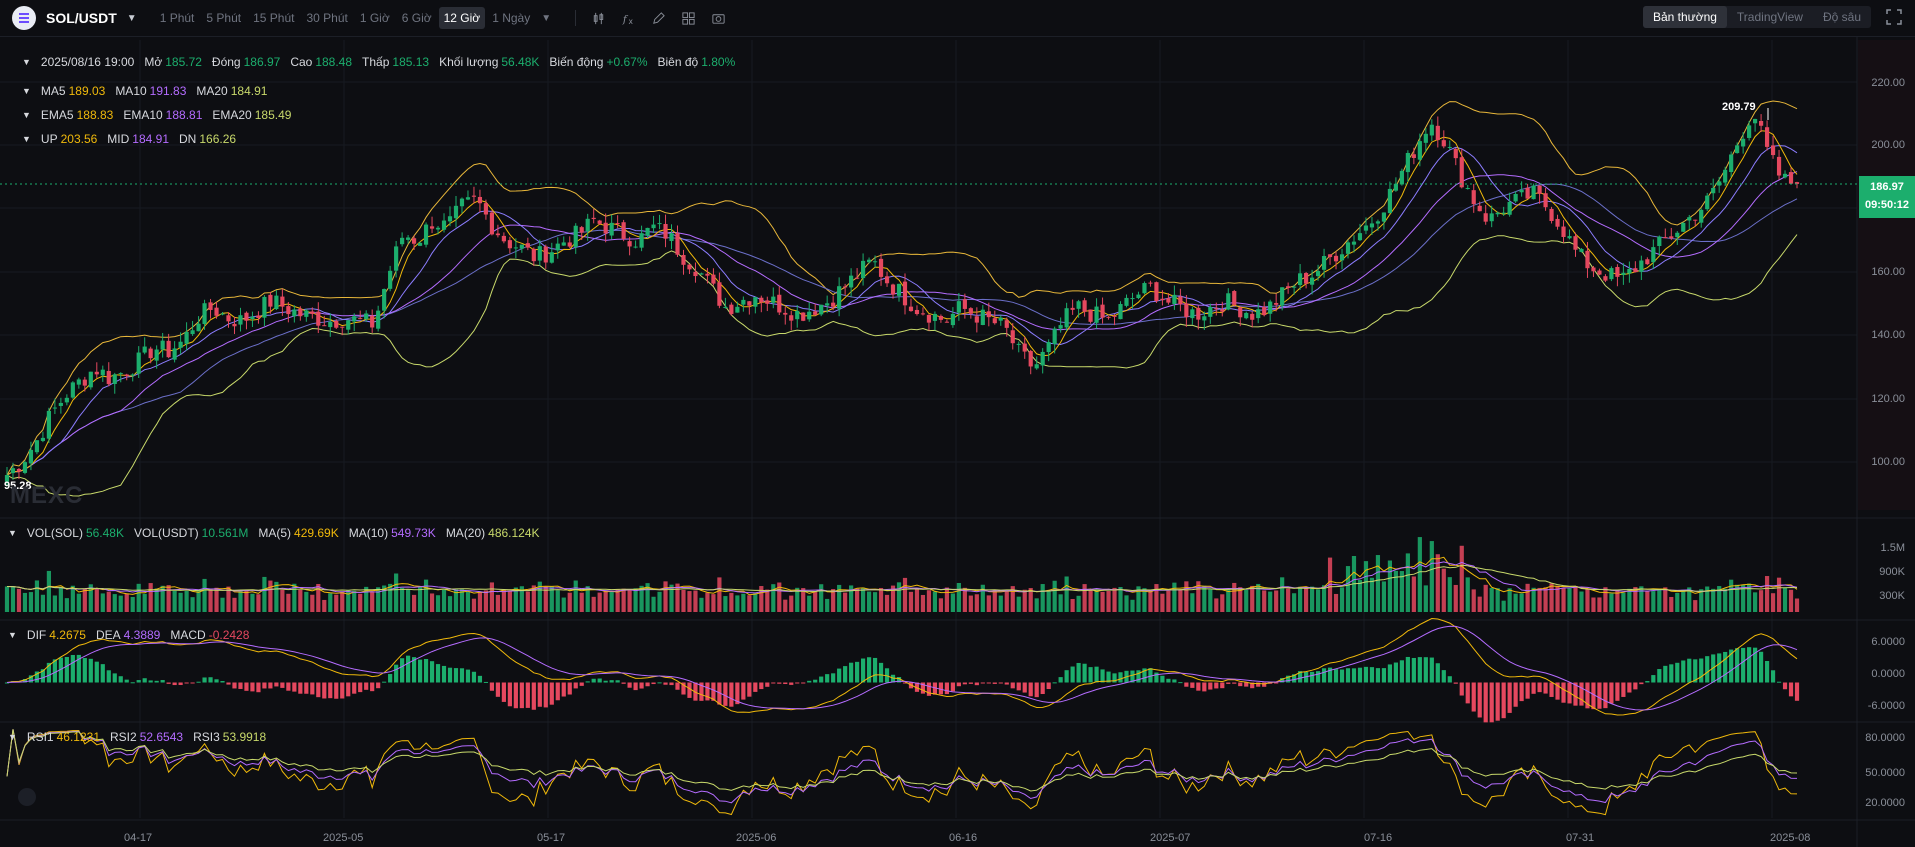  What do you see at coordinates (26, 62) in the screenshot?
I see `collapse-chevron-icon: ▼` at bounding box center [26, 62].